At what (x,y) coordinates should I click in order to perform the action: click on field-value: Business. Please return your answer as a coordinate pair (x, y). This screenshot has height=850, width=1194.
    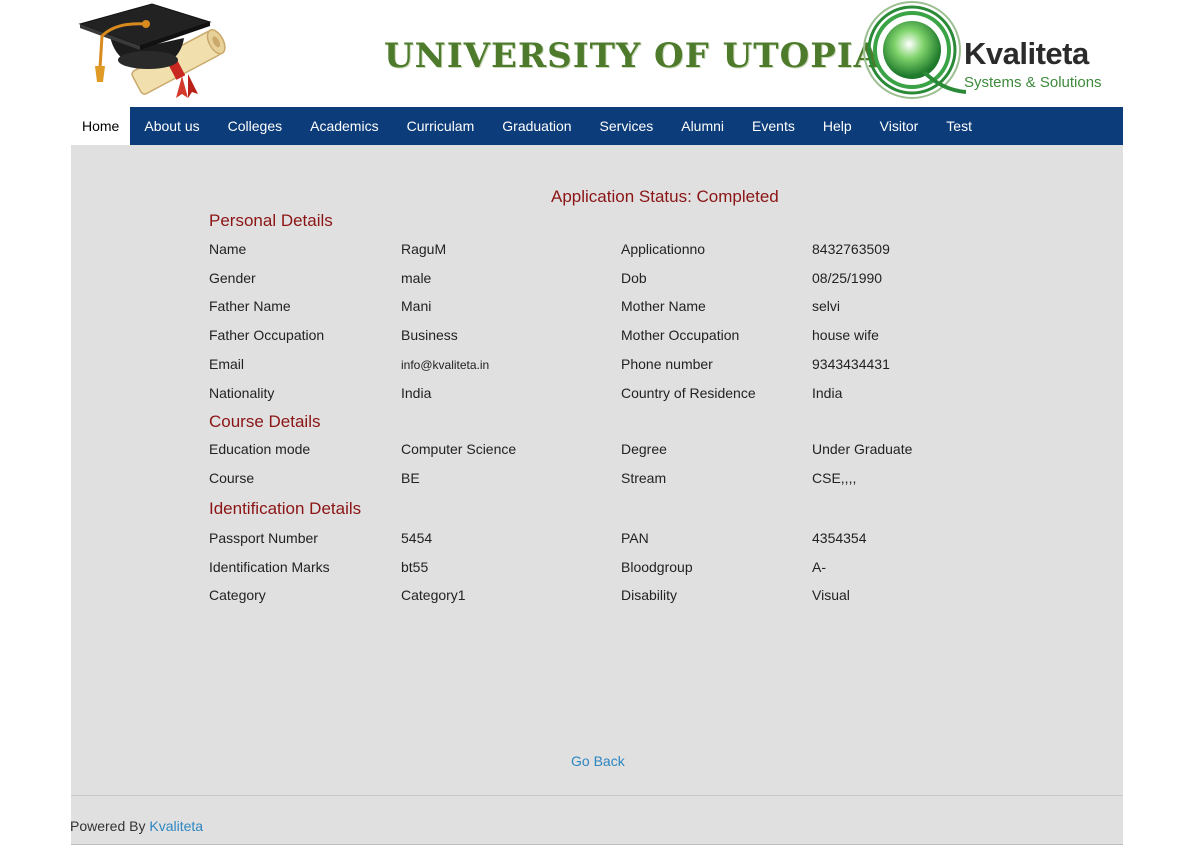
    Looking at the image, I should click on (429, 335).